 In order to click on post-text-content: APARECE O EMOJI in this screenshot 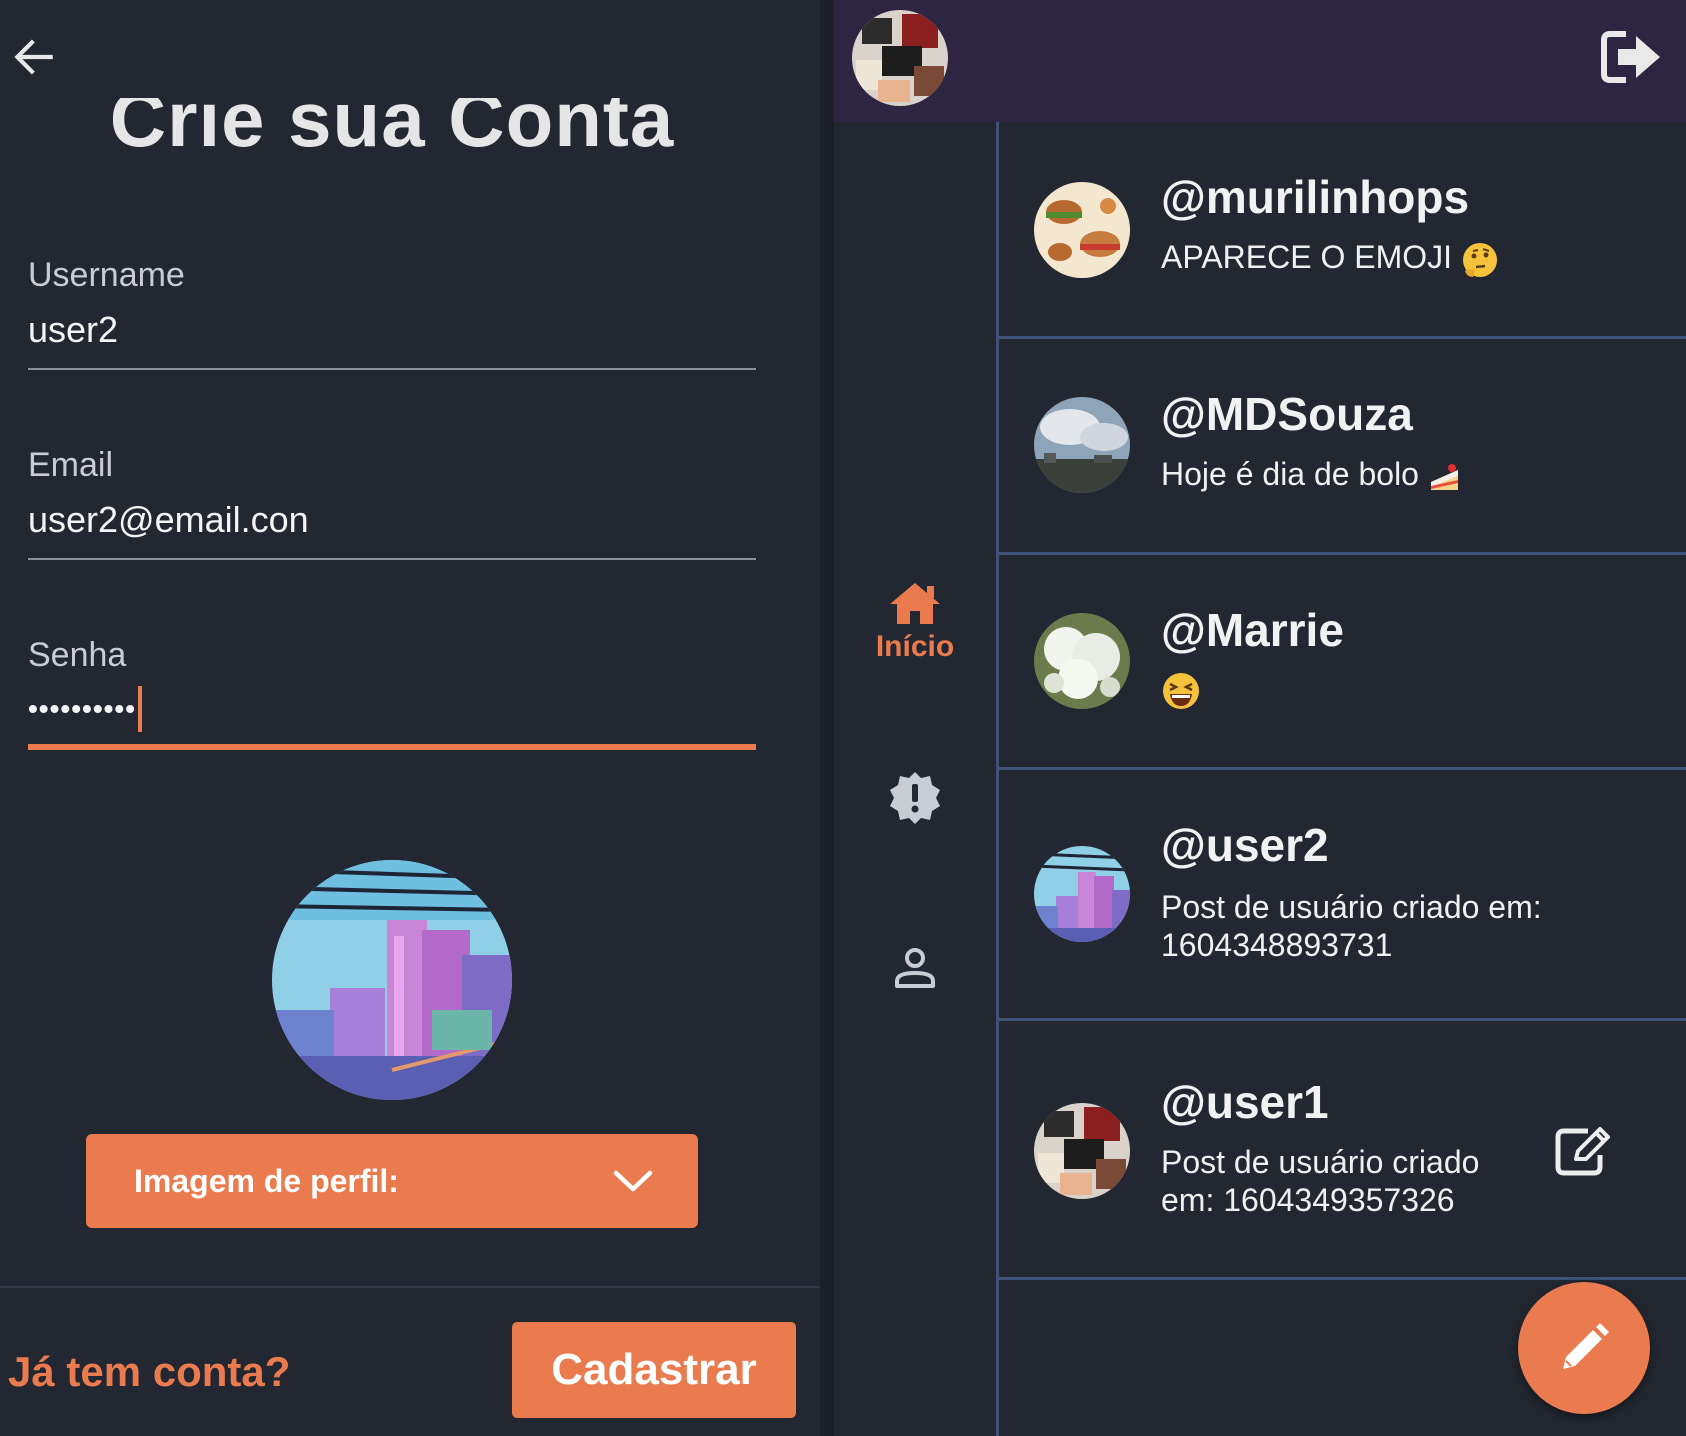, I will do `click(1307, 257)`.